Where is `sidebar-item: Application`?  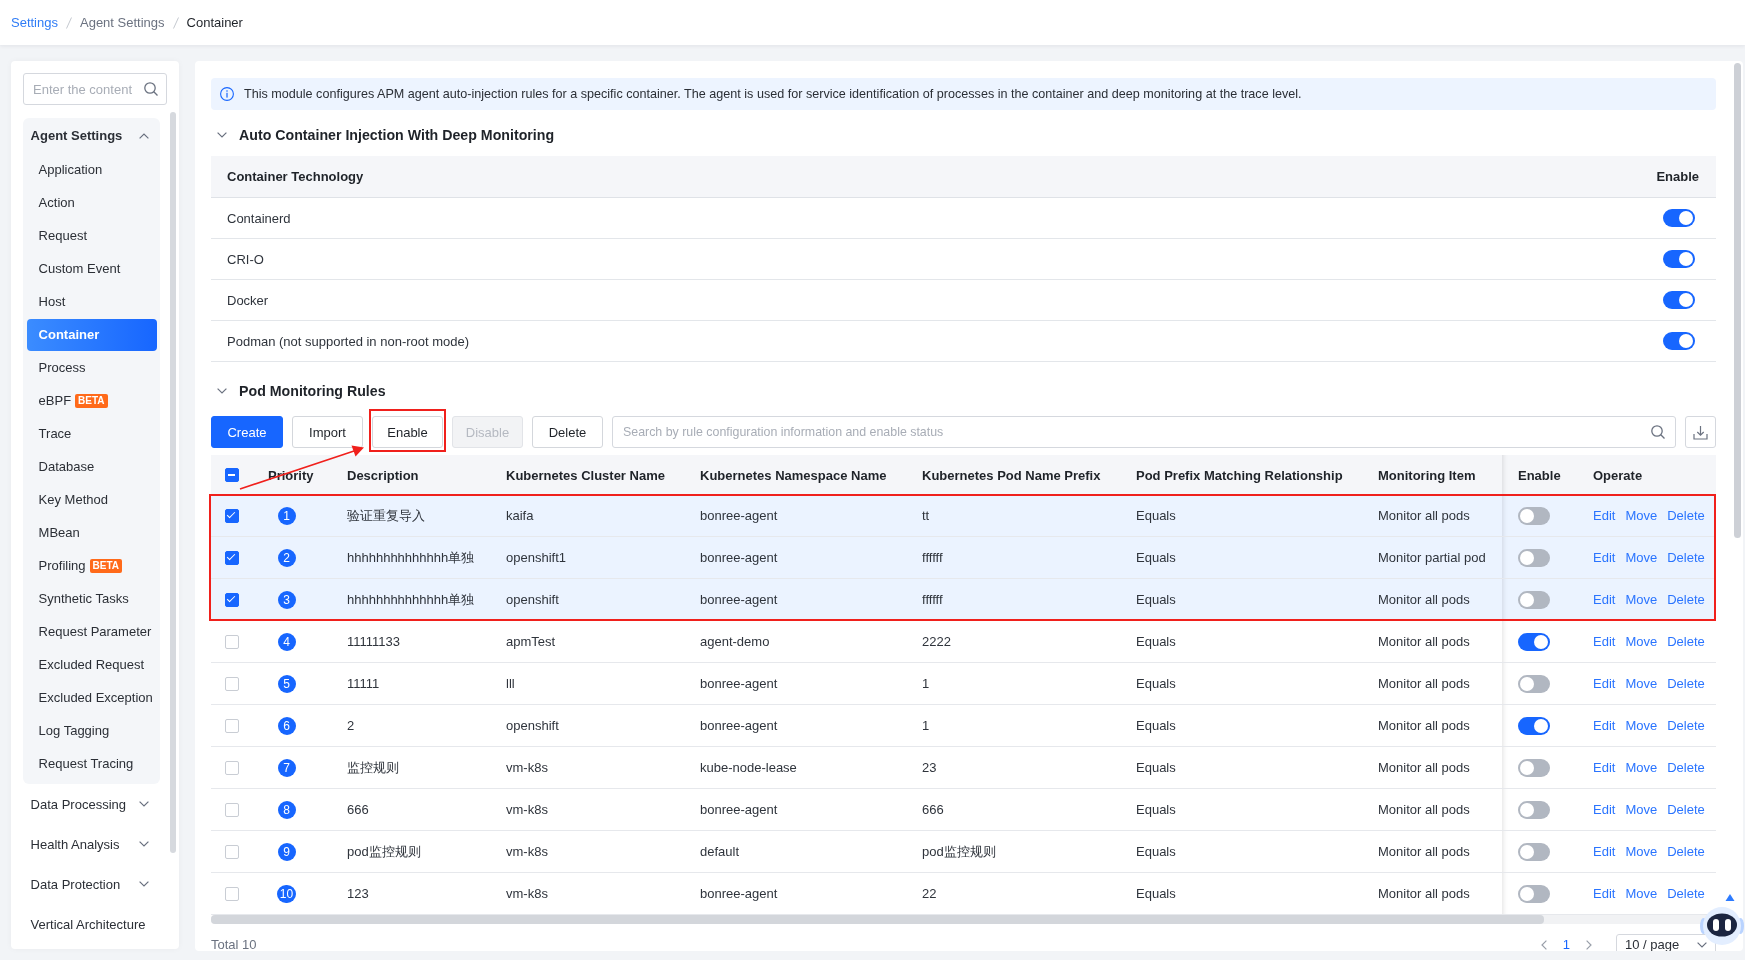
sidebar-item: Application is located at coordinates (92, 169).